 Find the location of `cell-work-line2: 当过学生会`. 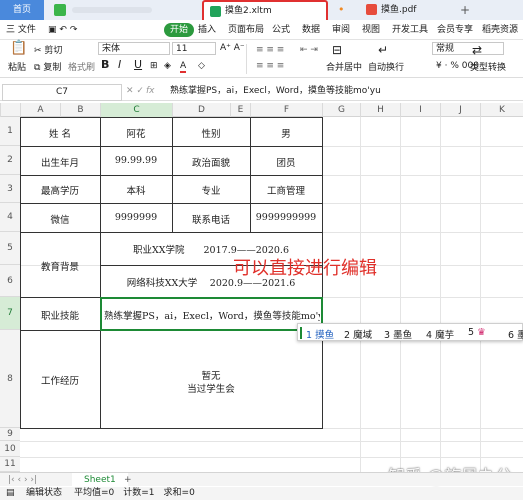

cell-work-line2: 当过学生会 is located at coordinates (211, 388).